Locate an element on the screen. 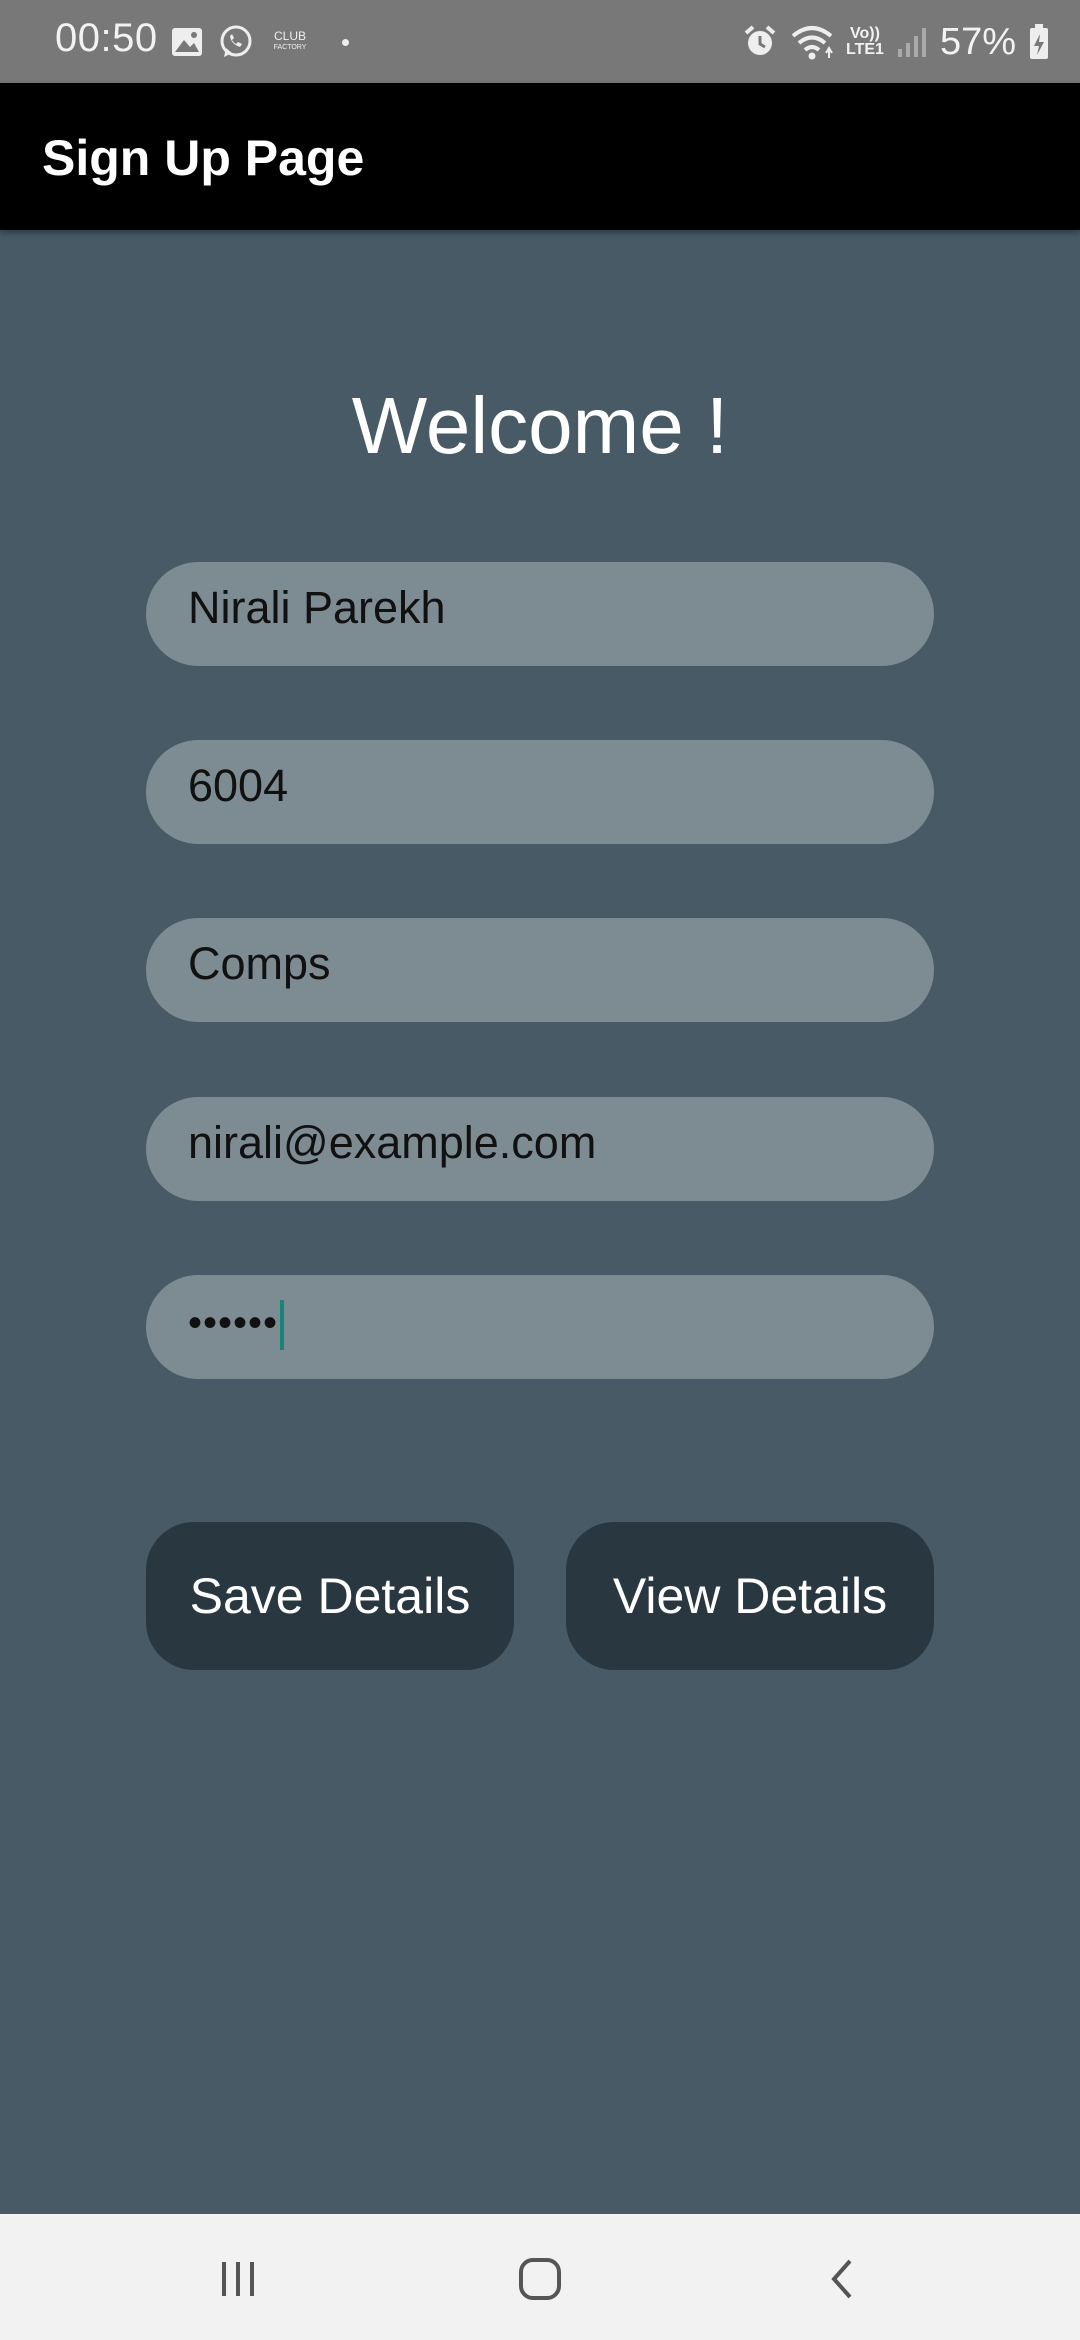 This screenshot has height=2340, width=1080. password-field: •••••• is located at coordinates (540, 1327).